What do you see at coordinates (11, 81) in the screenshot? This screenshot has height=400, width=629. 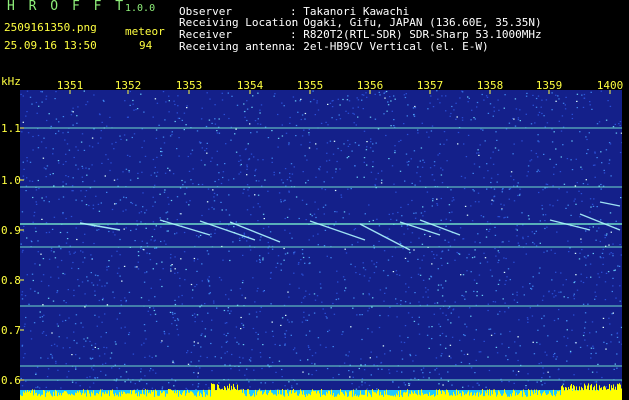 I see `freq-unit-label: kHz` at bounding box center [11, 81].